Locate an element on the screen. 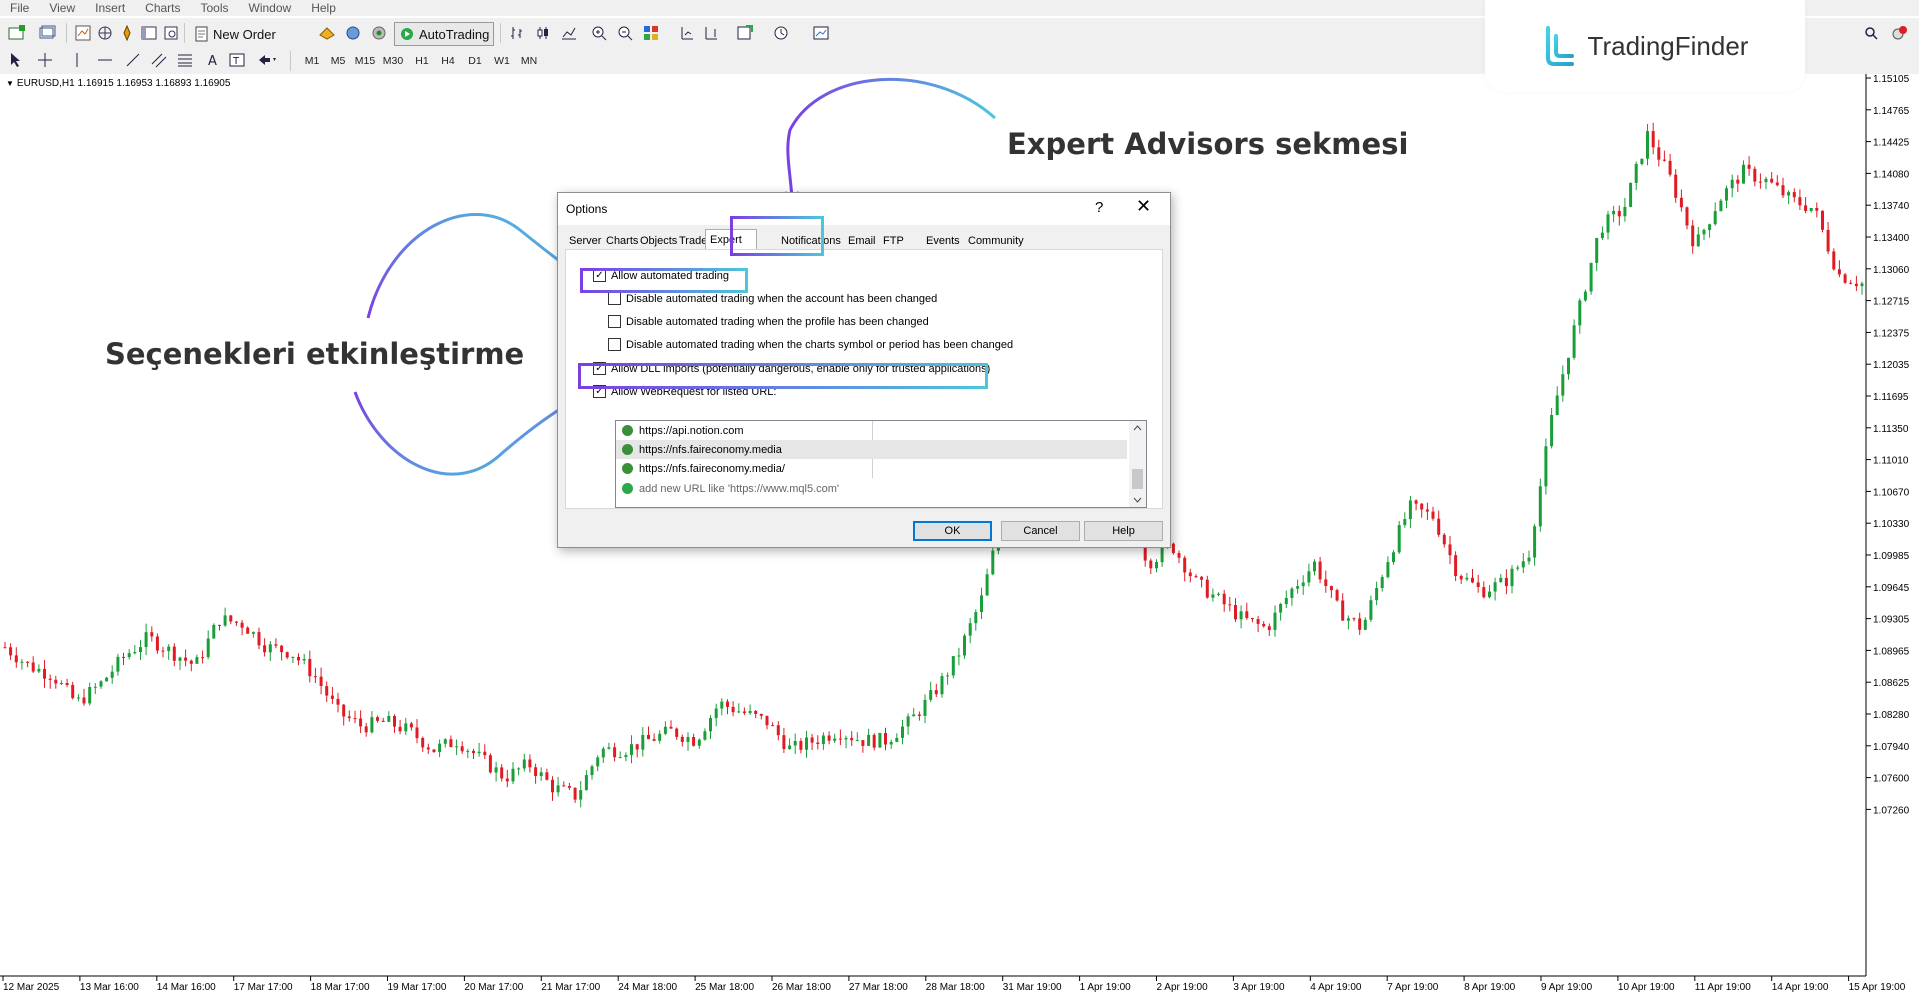  options-arrow-upper is located at coordinates (470, 266).